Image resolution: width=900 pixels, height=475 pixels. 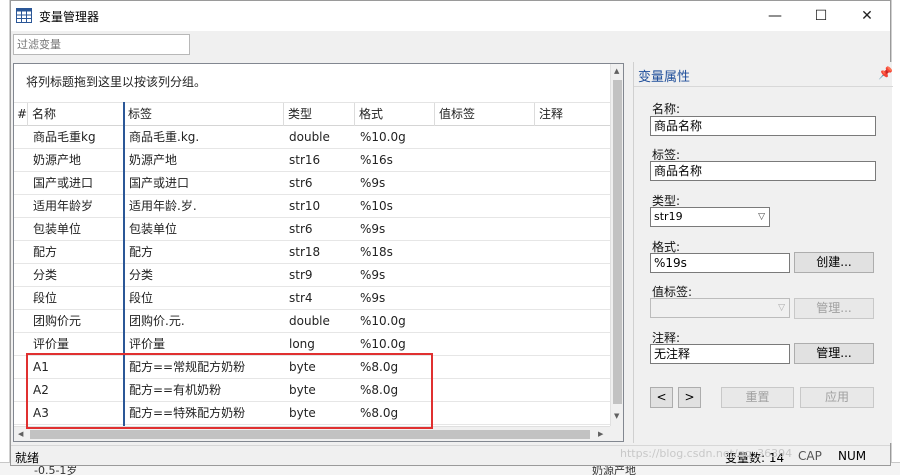 I want to click on value-label-select: ▽, so click(x=720, y=308).